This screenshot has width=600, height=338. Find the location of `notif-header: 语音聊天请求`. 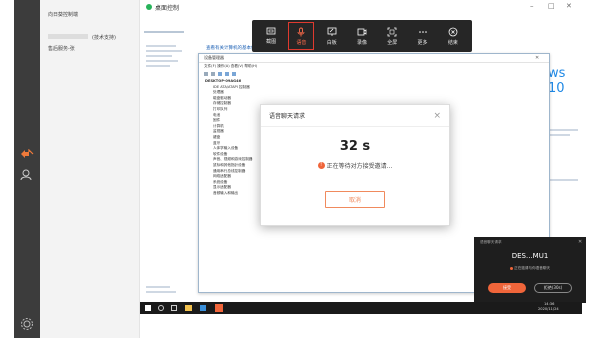

notif-header: 语音聊天请求 is located at coordinates (491, 242).